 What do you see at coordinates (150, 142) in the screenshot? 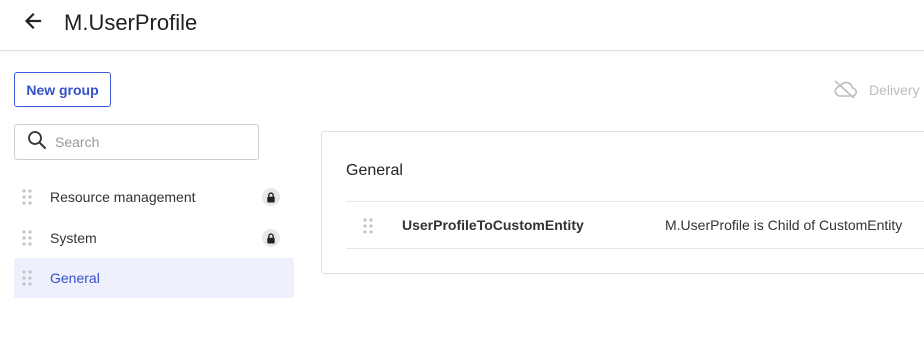
I see `search-input` at bounding box center [150, 142].